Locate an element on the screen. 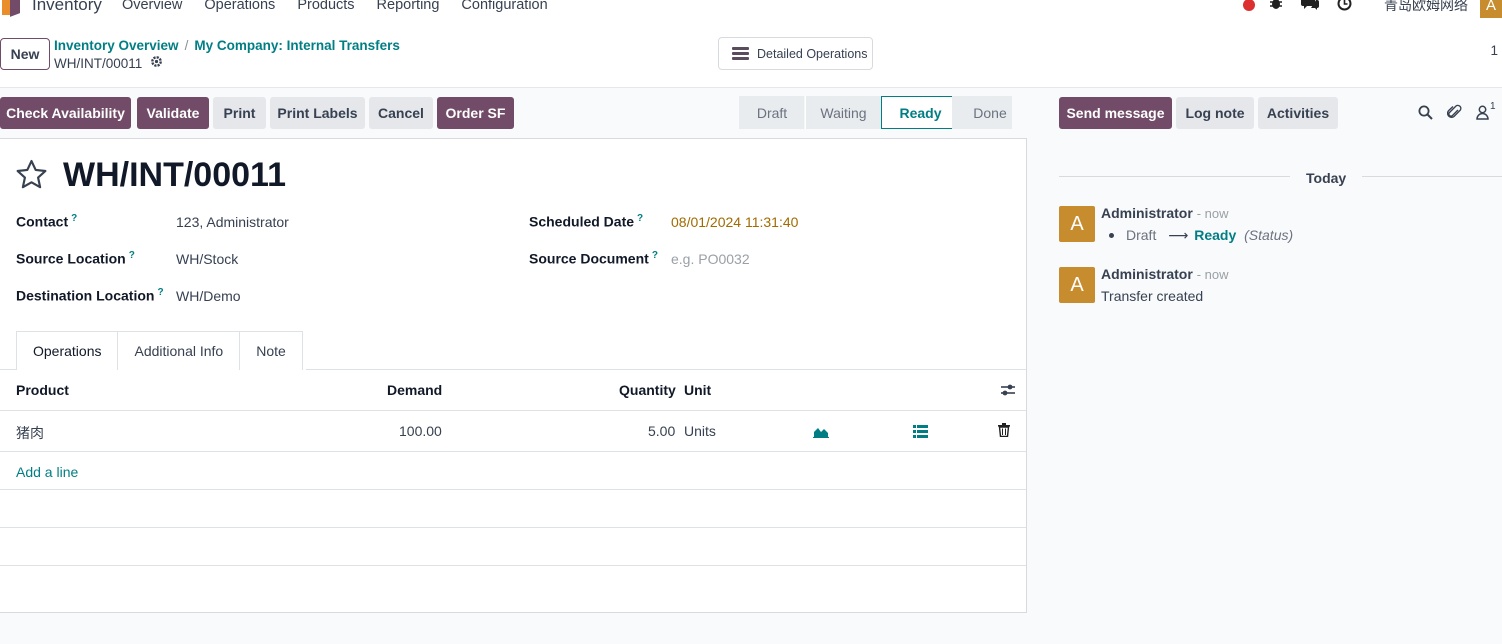 The height and width of the screenshot is (644, 1502). chatter-topbar-icons: 1 is located at coordinates (1457, 112).